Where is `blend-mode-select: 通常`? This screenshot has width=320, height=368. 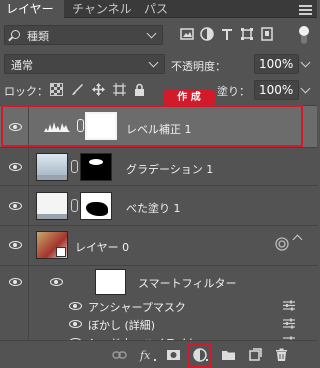 blend-mode-select: 通常 is located at coordinates (84, 64).